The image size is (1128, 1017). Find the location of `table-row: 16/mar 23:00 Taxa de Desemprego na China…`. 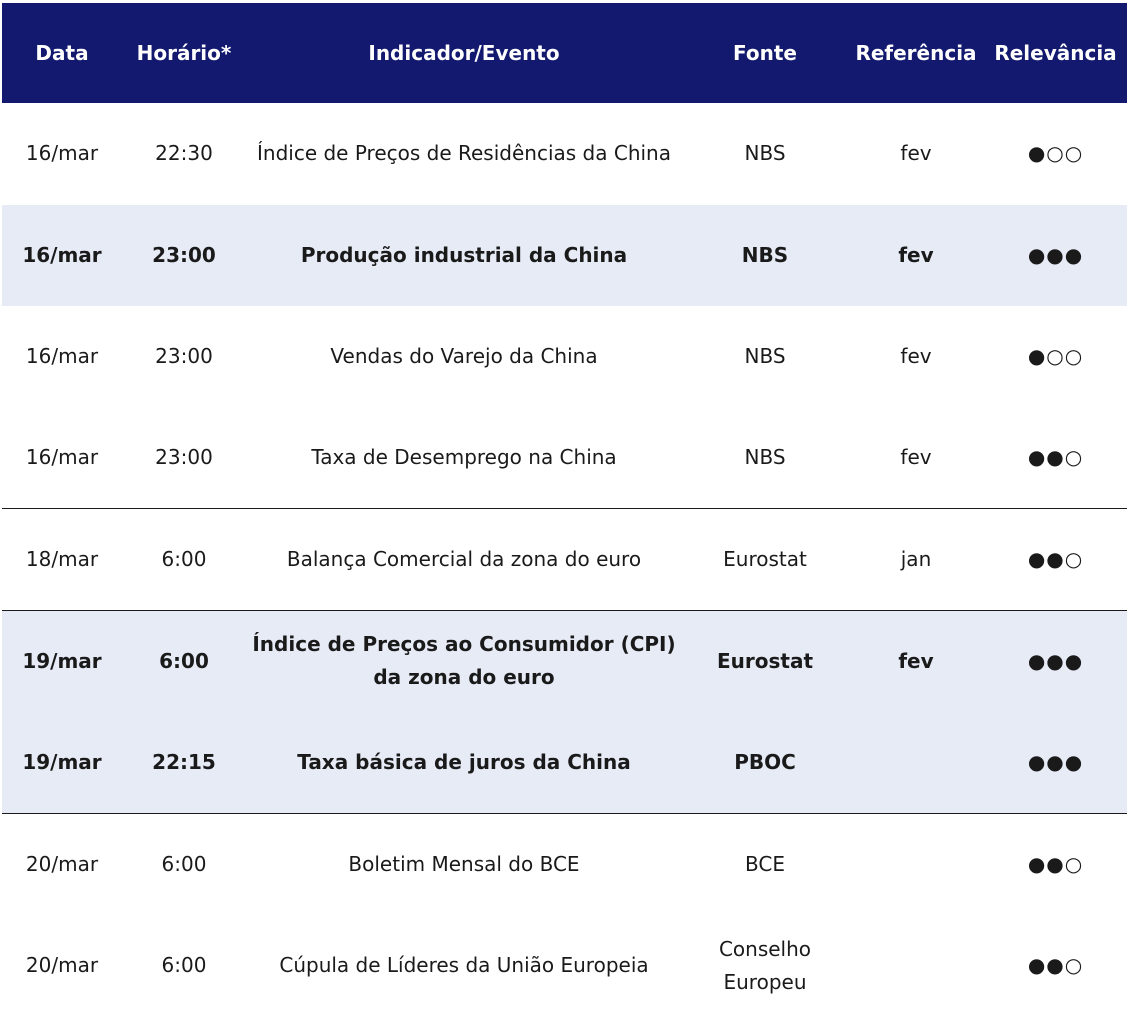

table-row: 16/mar 23:00 Taxa de Desemprego na China… is located at coordinates (564, 458).